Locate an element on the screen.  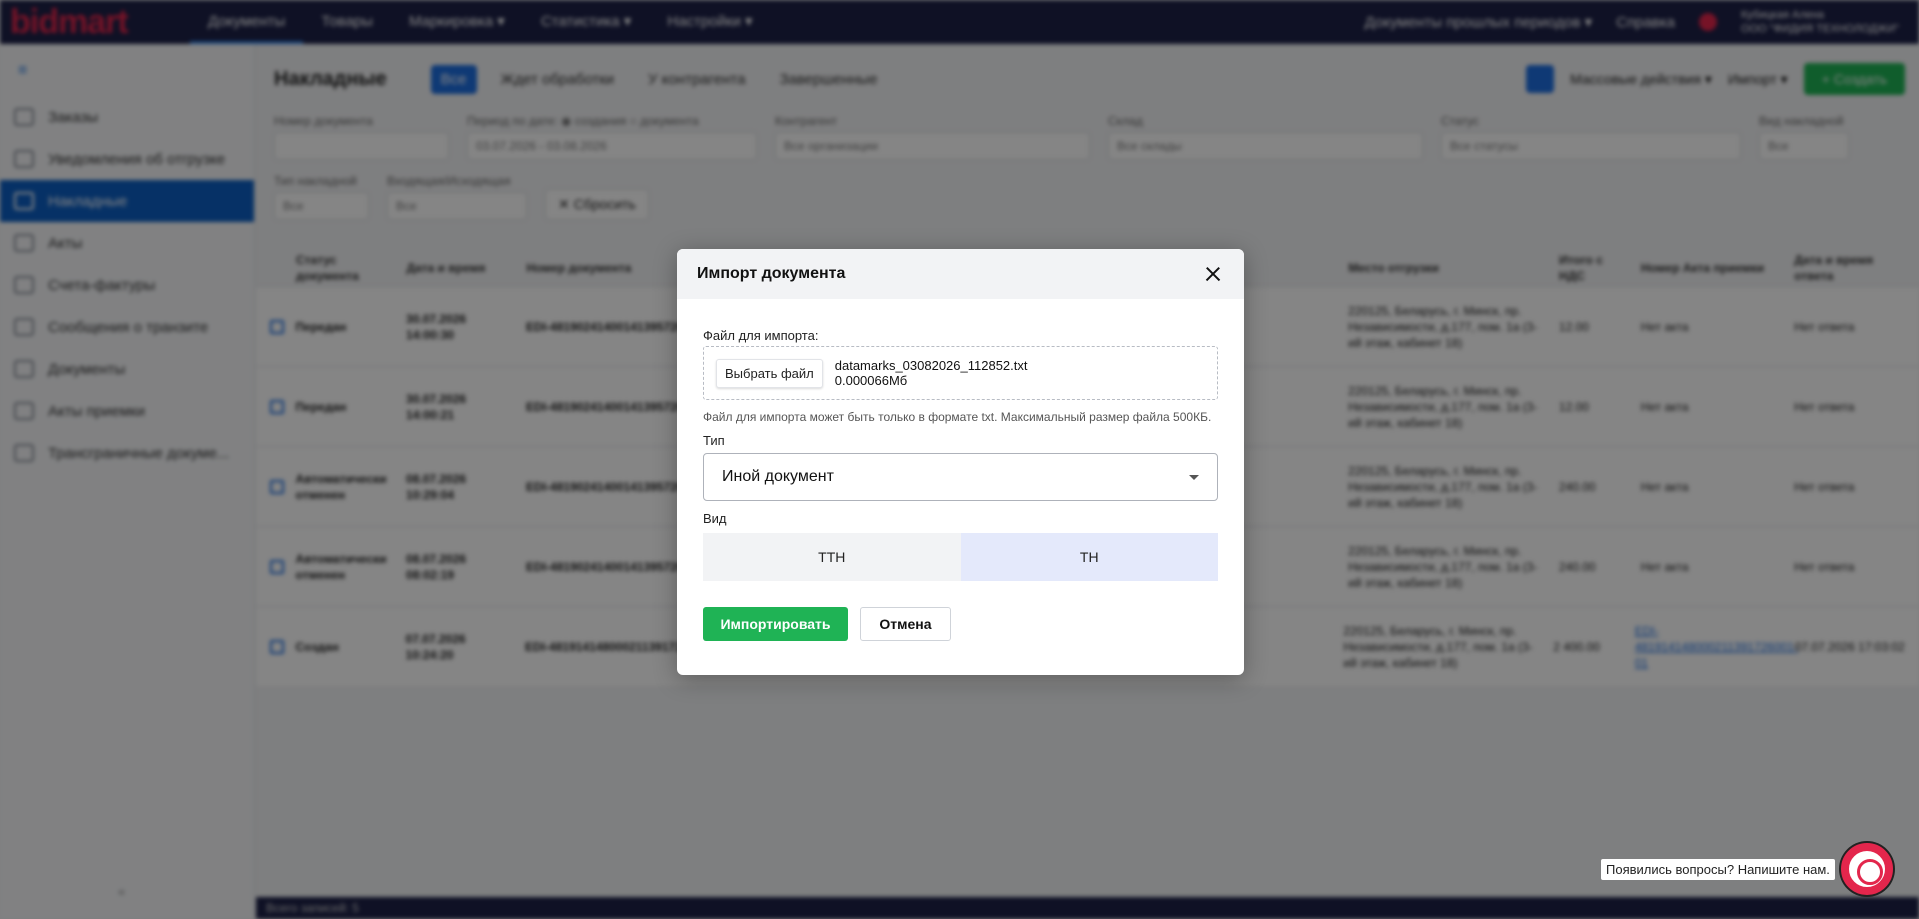
support-text: Появились вопросы? Напишите нам. is located at coordinates (1718, 869).